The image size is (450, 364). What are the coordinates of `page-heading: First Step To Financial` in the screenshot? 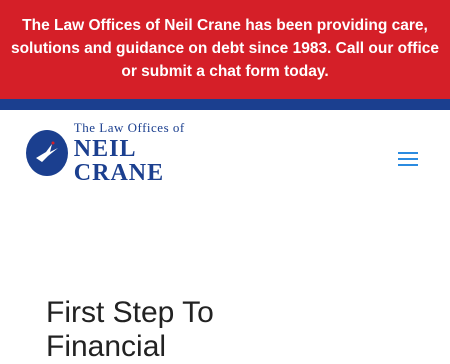 It's located at (130, 330).